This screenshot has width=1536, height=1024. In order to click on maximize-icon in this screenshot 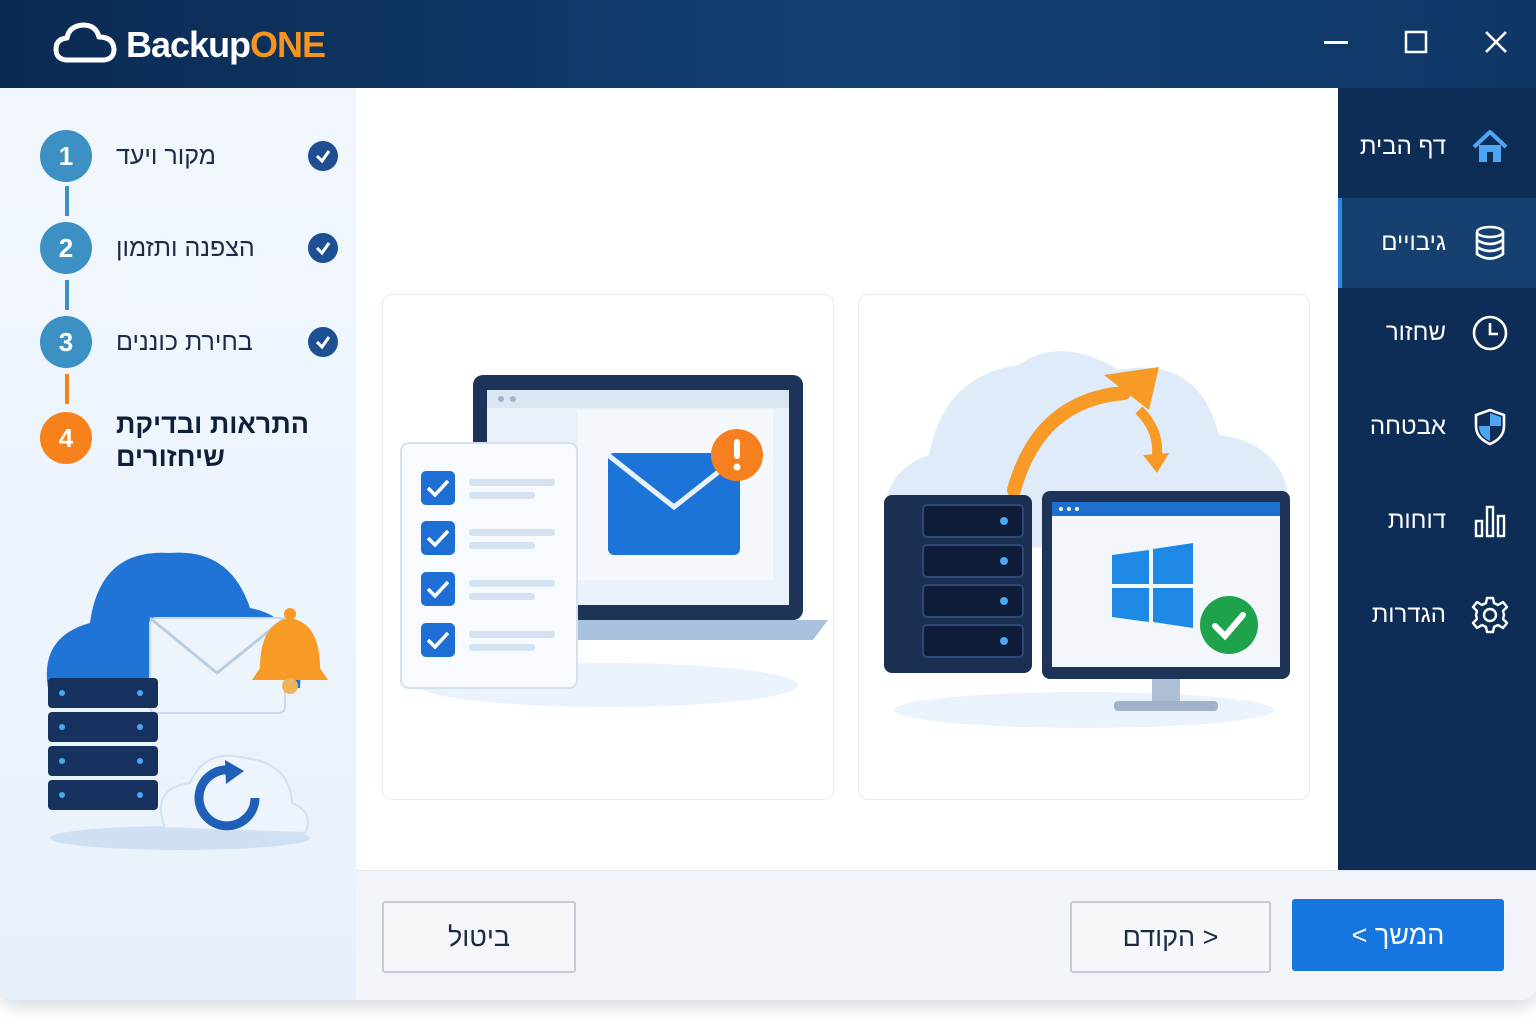, I will do `click(1416, 44)`.